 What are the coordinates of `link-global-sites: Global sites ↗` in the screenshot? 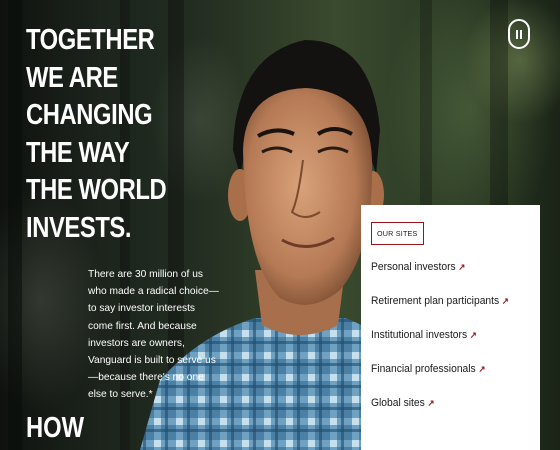 It's located at (444, 411).